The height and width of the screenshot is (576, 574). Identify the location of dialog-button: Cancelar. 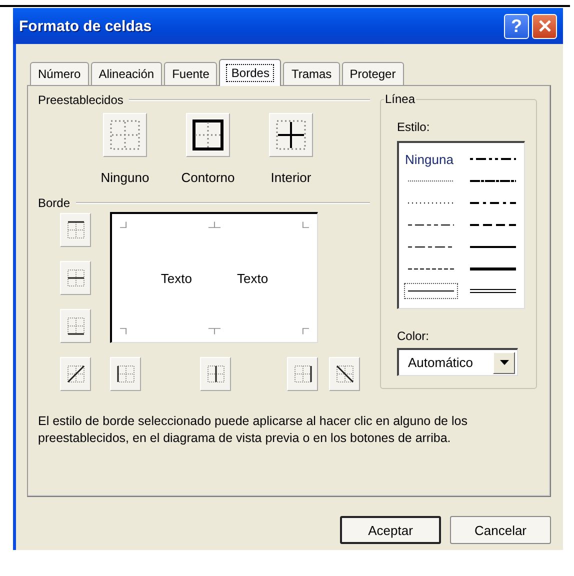
(500, 530).